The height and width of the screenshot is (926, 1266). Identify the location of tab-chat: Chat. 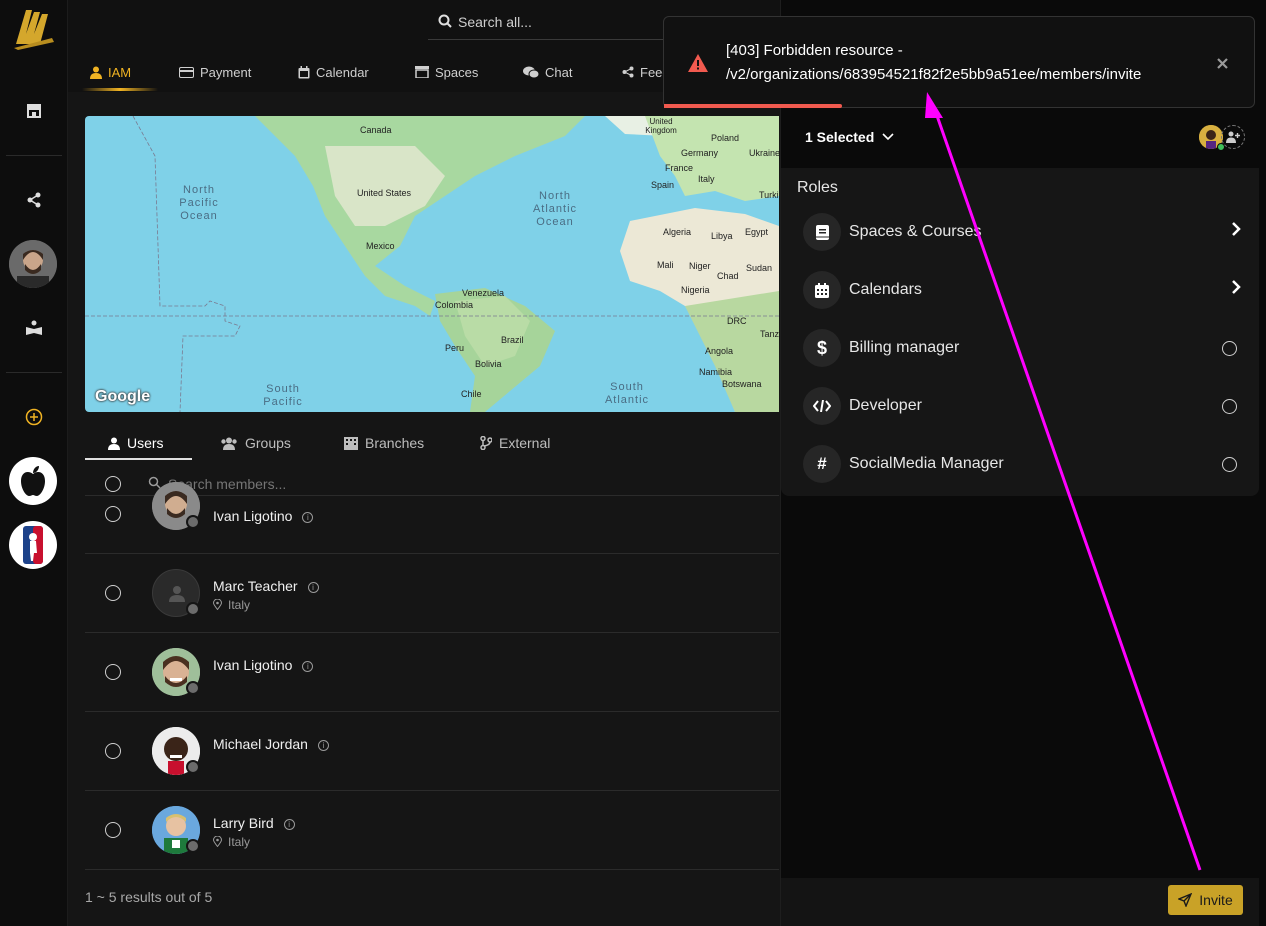
(547, 72).